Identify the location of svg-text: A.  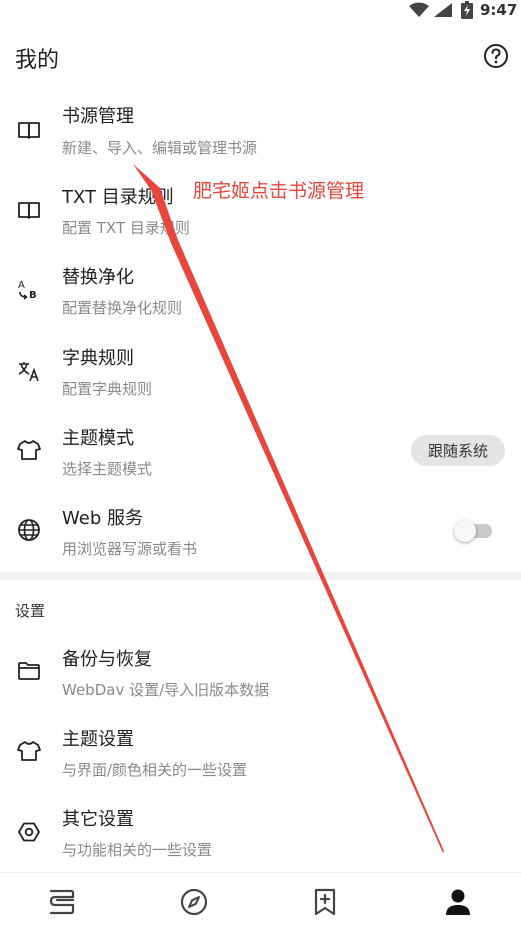
(21, 285).